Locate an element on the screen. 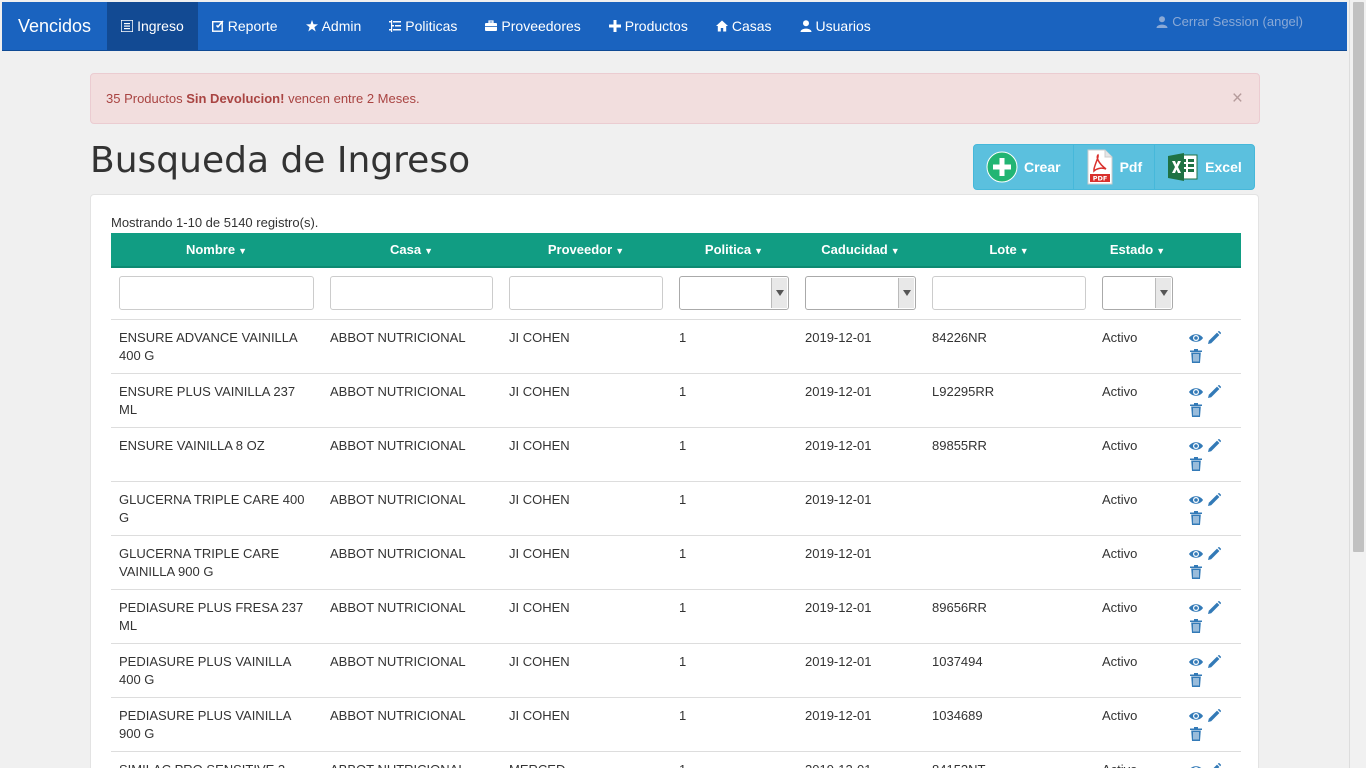 The height and width of the screenshot is (768, 1366). user-icon is located at coordinates (1162, 22).